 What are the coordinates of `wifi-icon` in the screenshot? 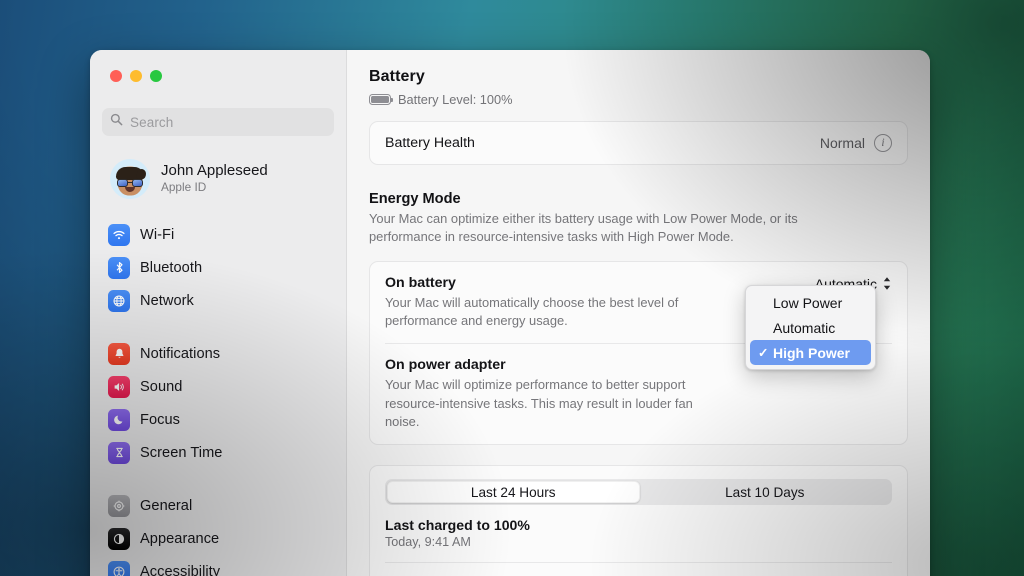 It's located at (119, 234).